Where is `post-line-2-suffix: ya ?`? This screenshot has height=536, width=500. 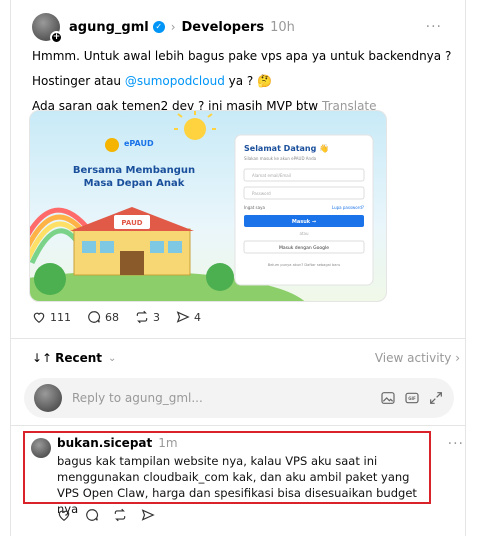 post-line-2-suffix: ya ? is located at coordinates (239, 81).